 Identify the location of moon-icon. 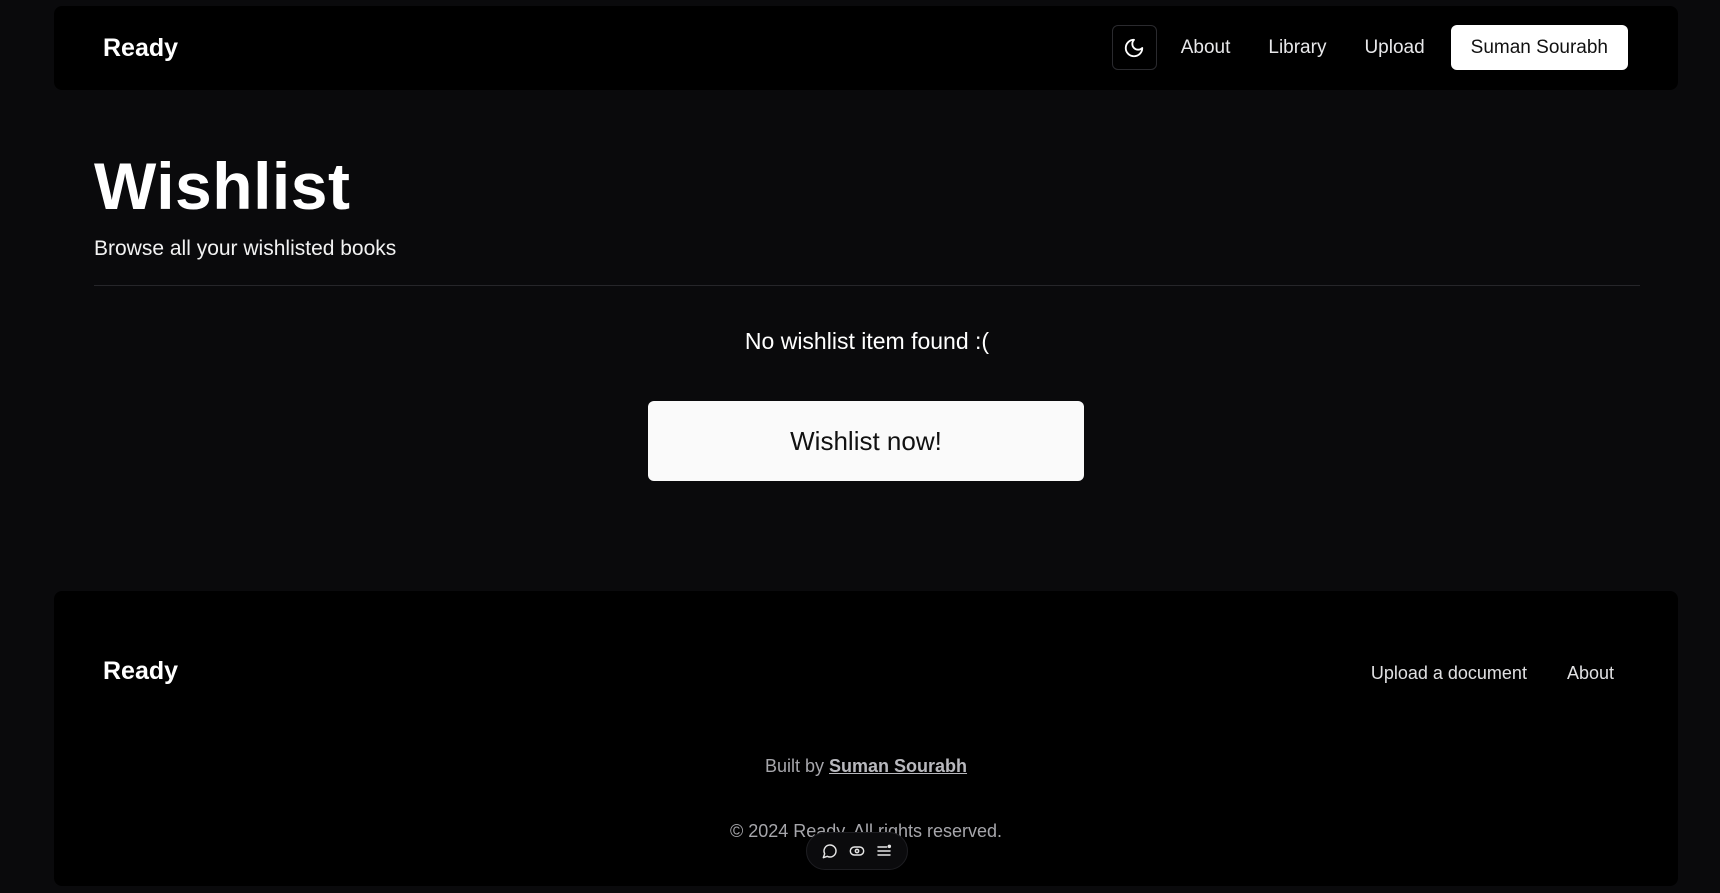
(1134, 47).